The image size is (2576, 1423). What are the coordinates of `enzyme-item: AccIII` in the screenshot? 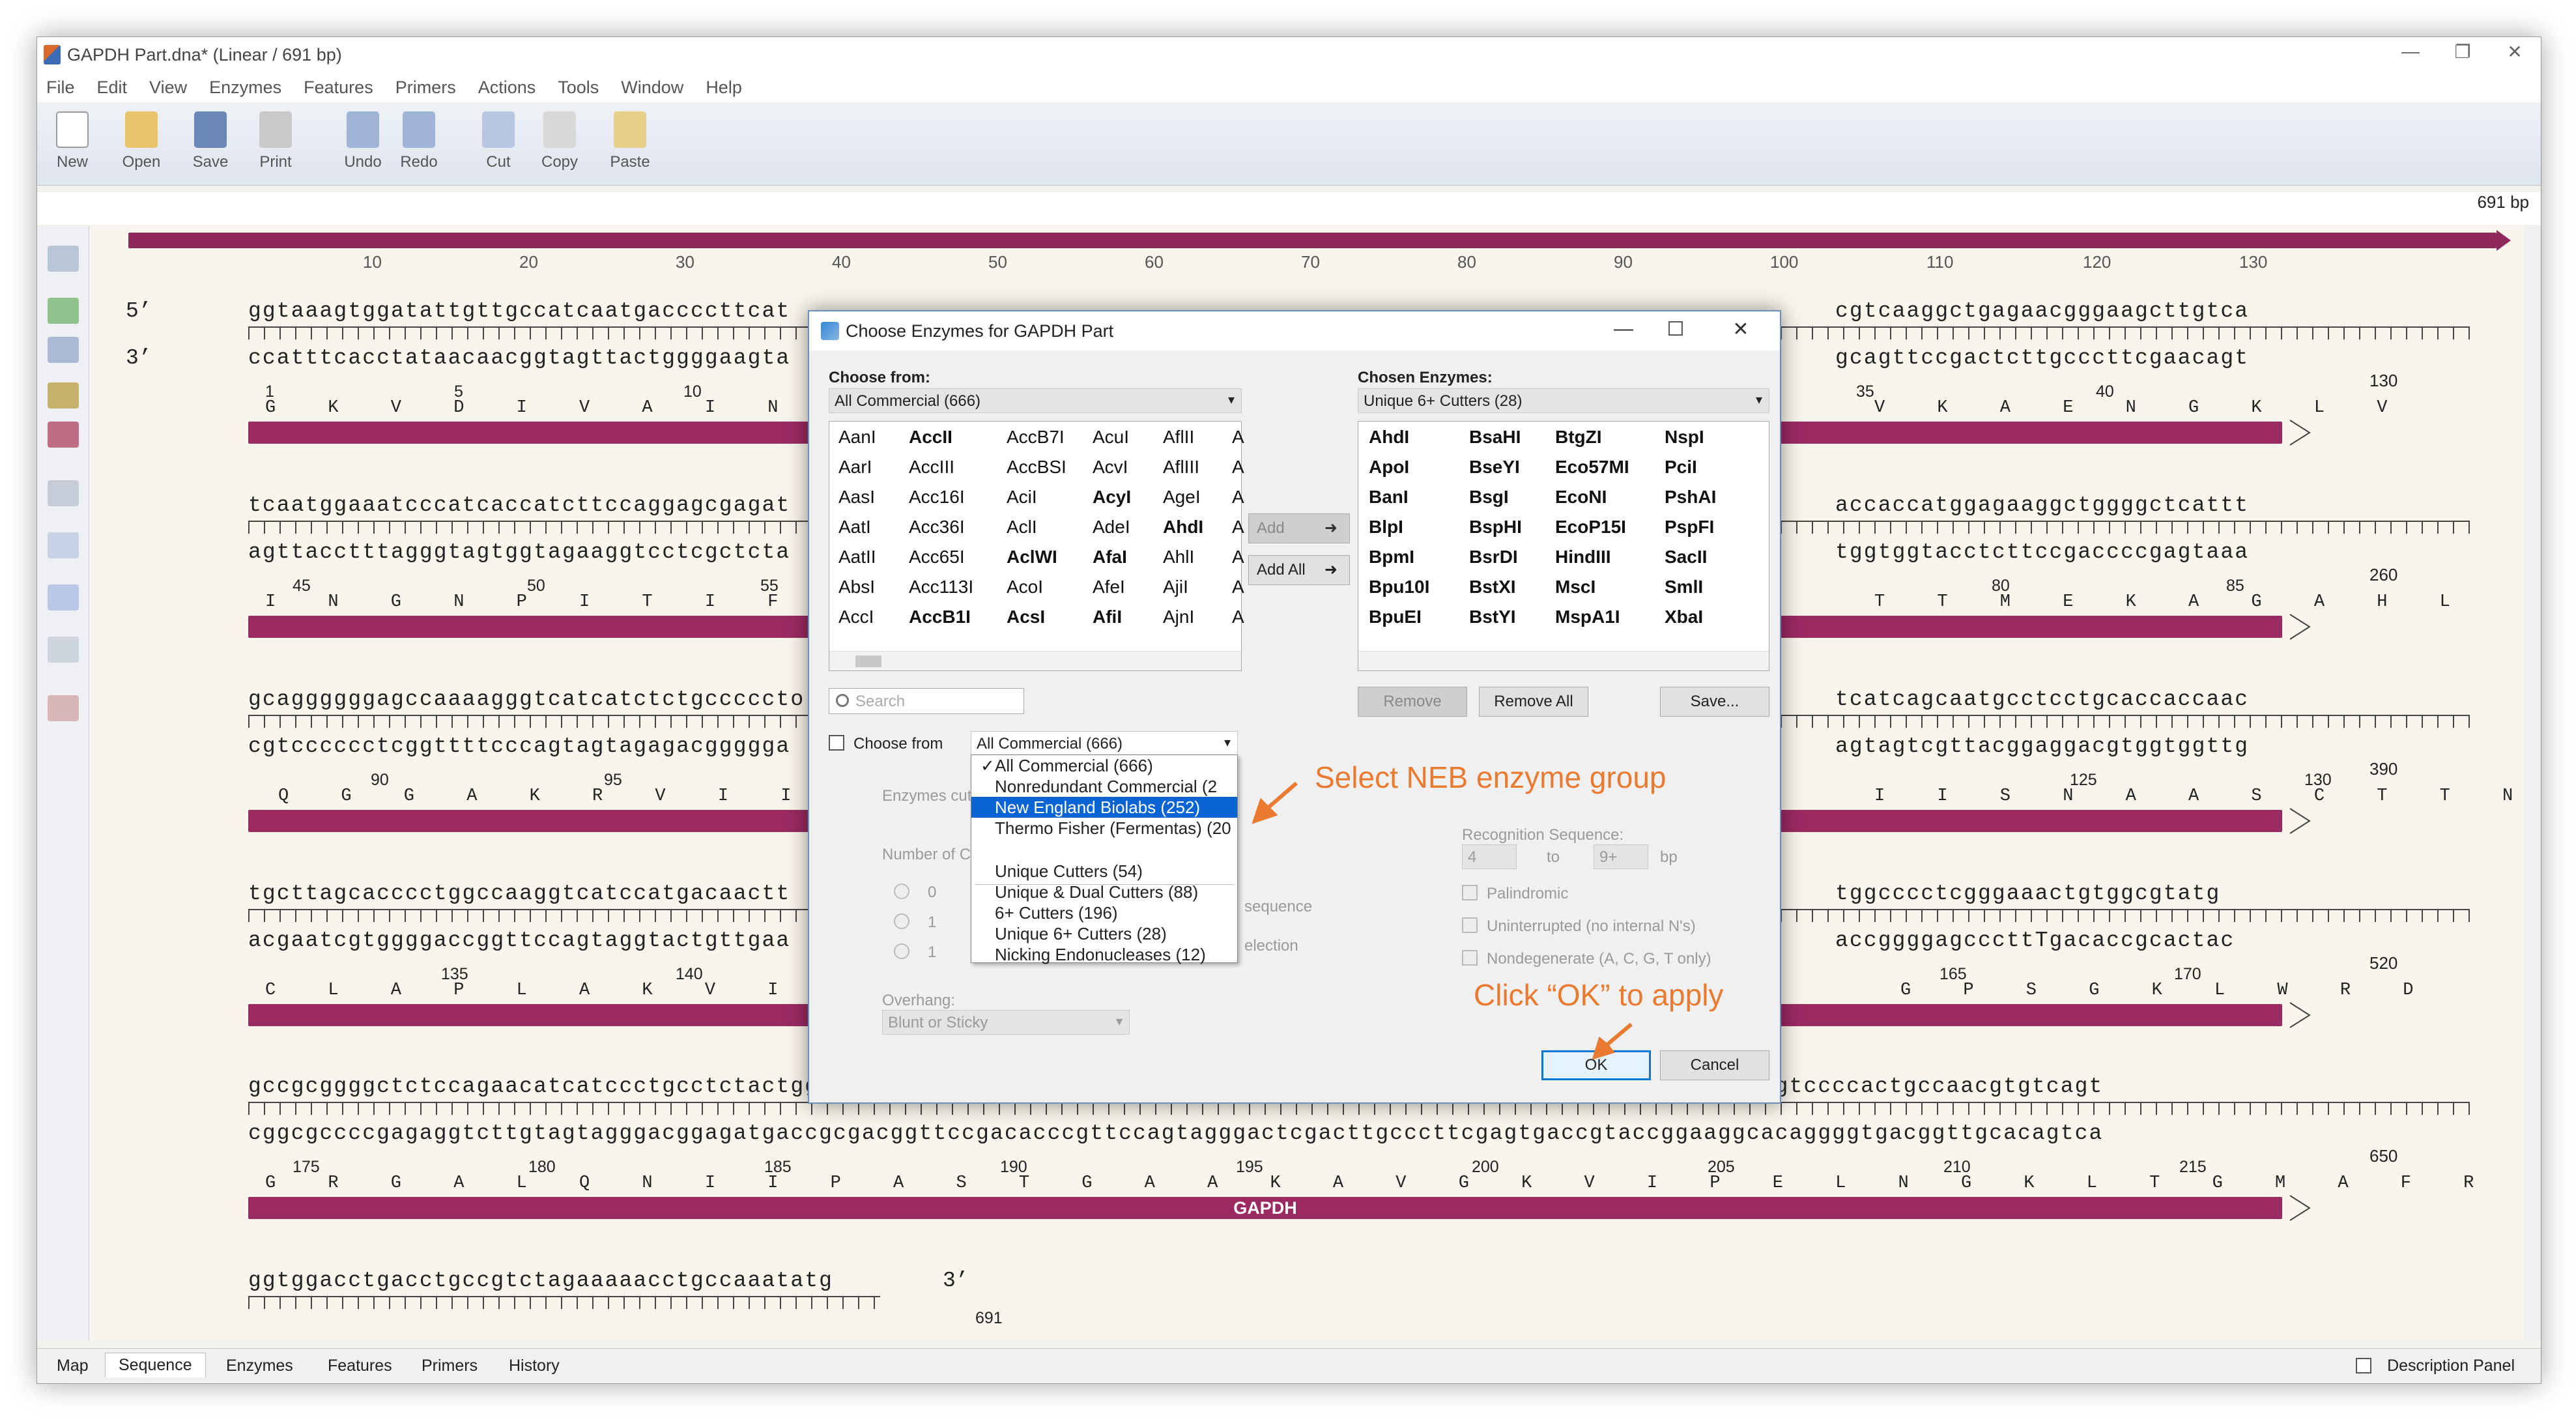 It's located at (931, 467).